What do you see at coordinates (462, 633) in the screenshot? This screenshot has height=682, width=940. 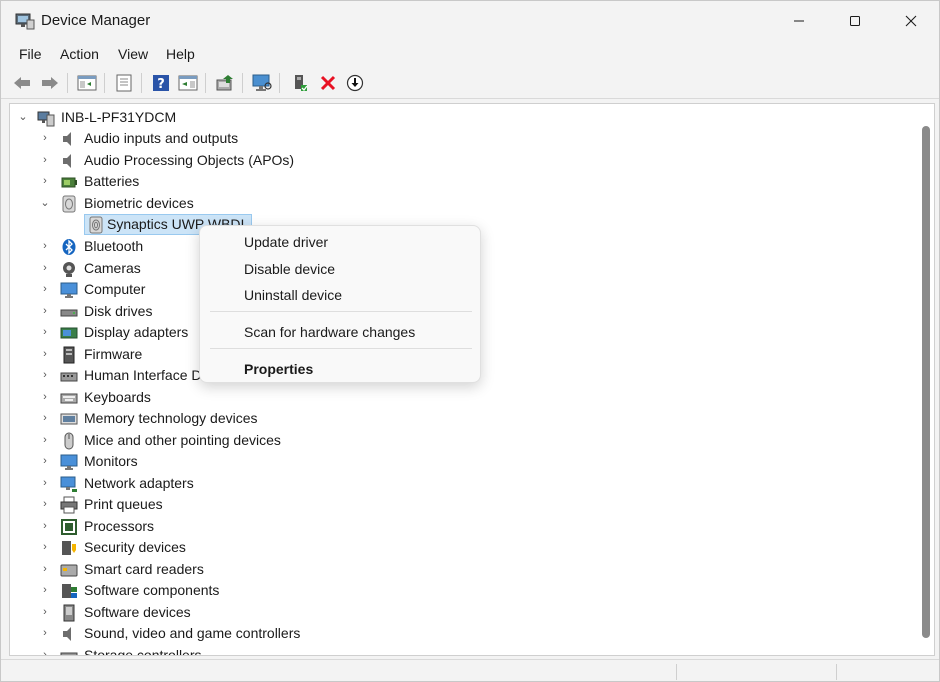 I see `tree-category: › Sound, video and game controllers` at bounding box center [462, 633].